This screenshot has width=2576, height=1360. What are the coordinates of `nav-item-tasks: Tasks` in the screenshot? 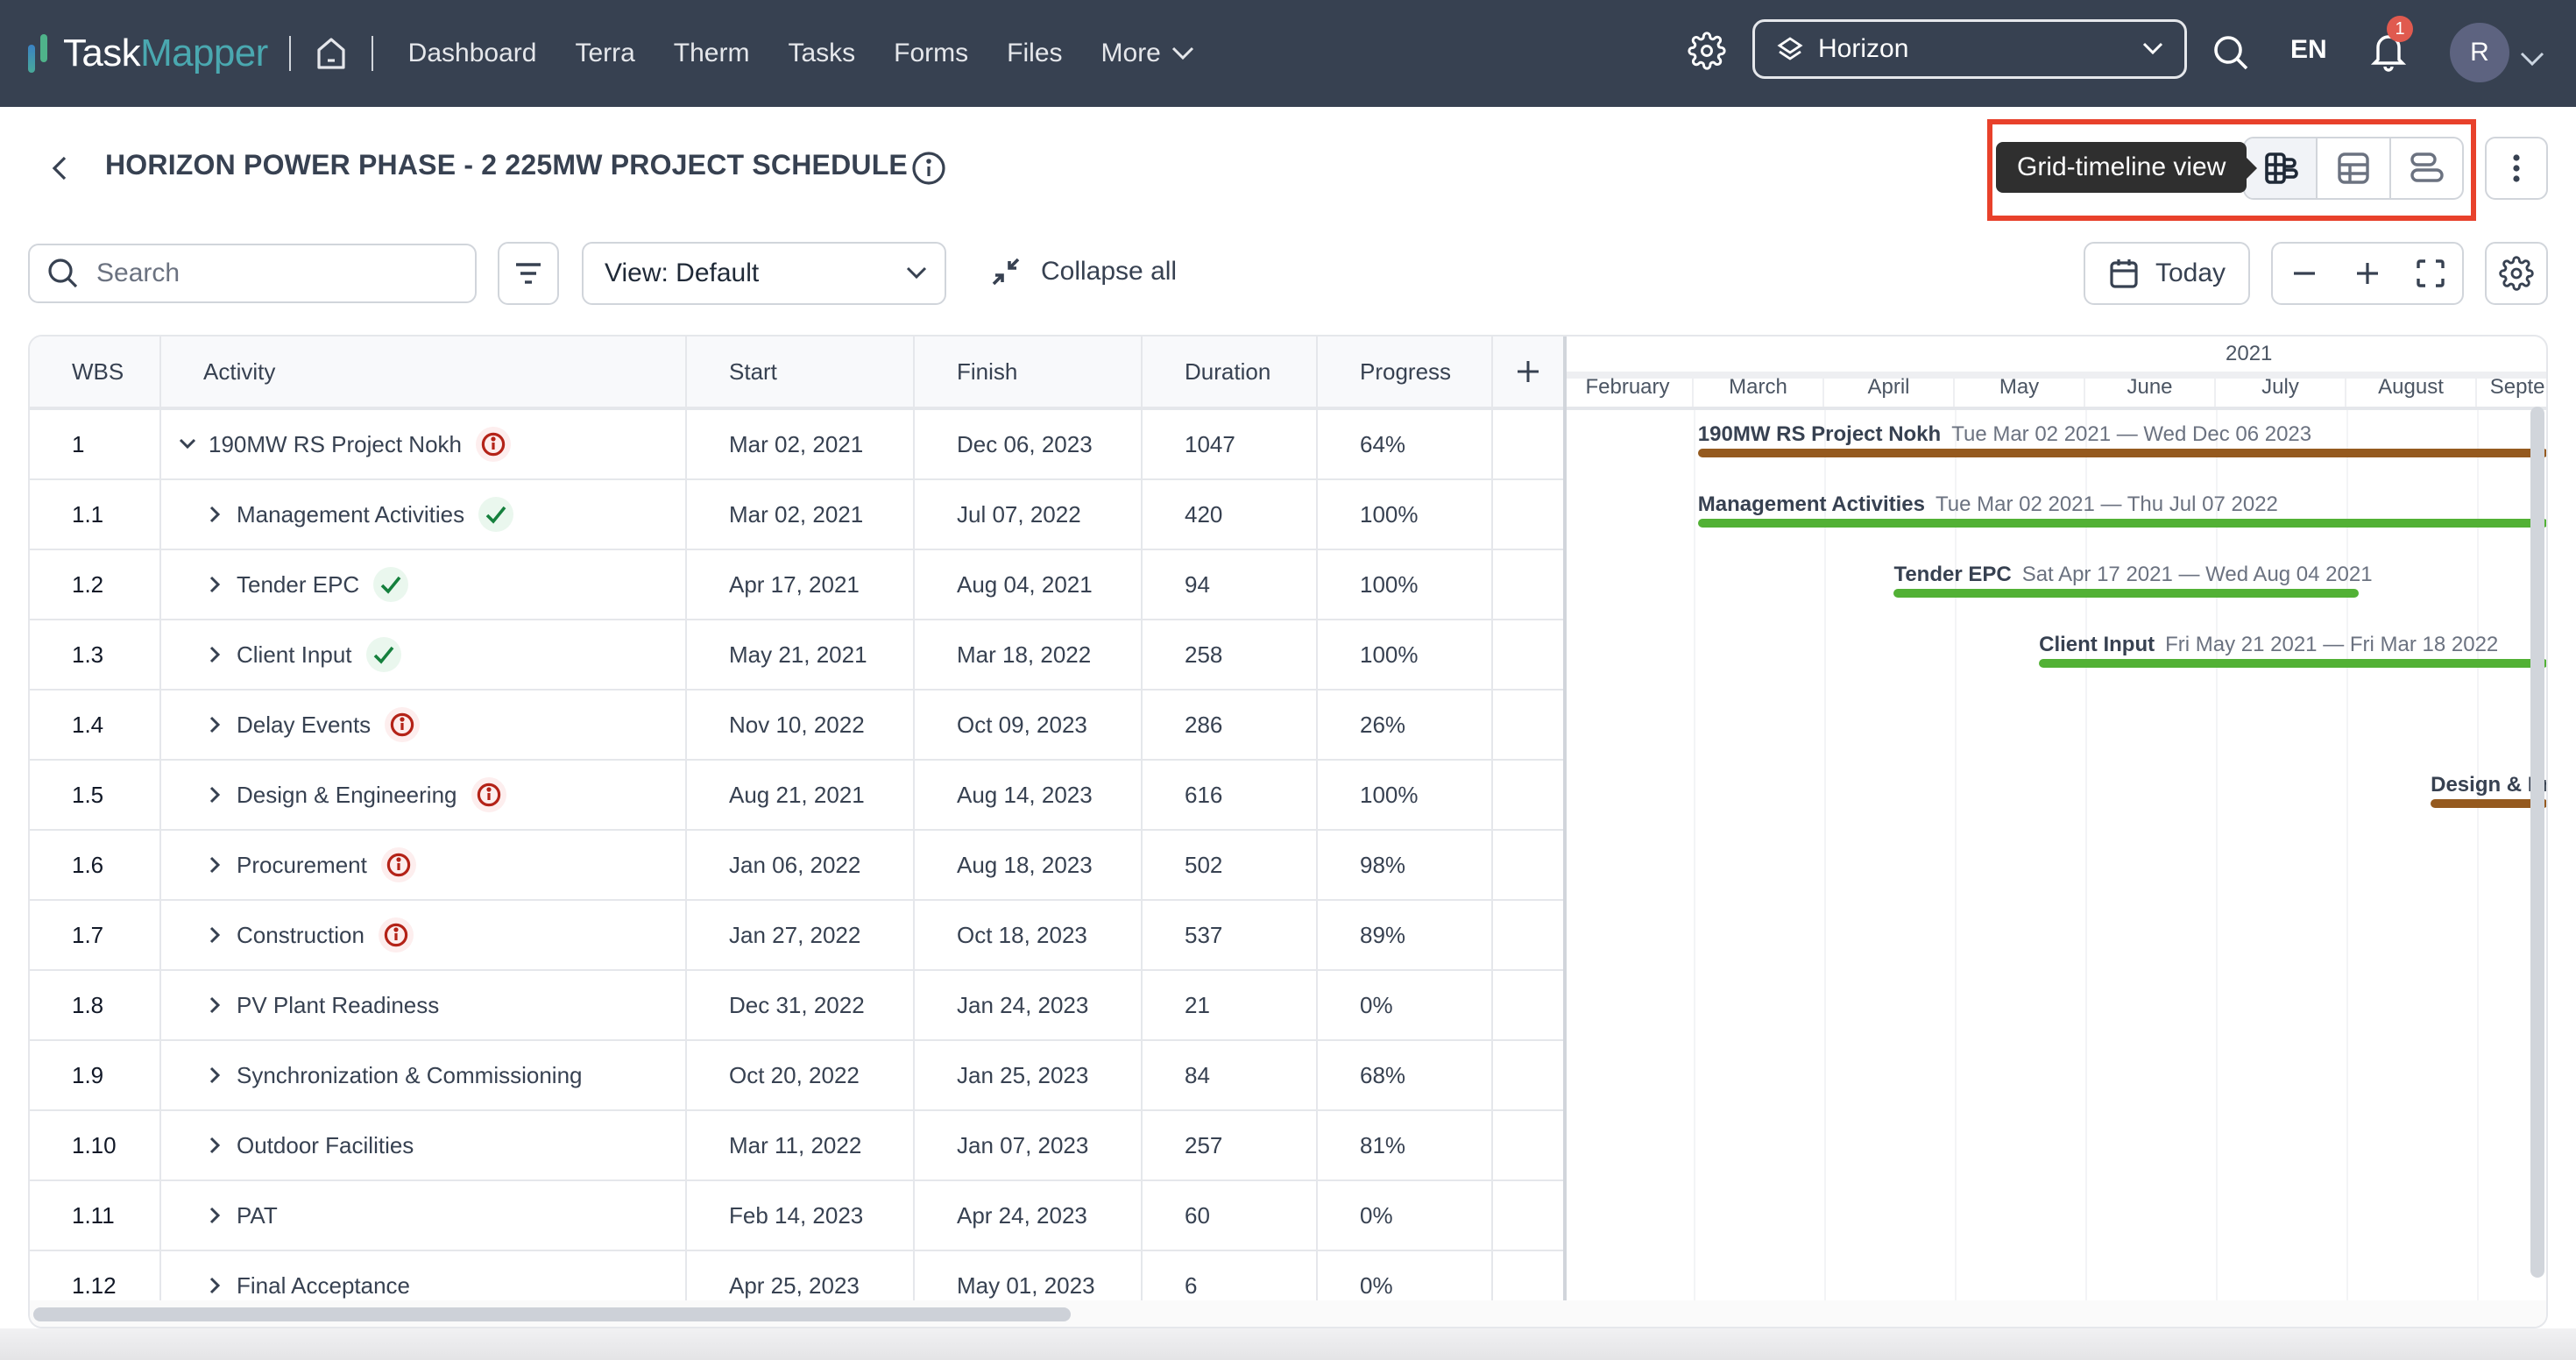 It's located at (821, 53).